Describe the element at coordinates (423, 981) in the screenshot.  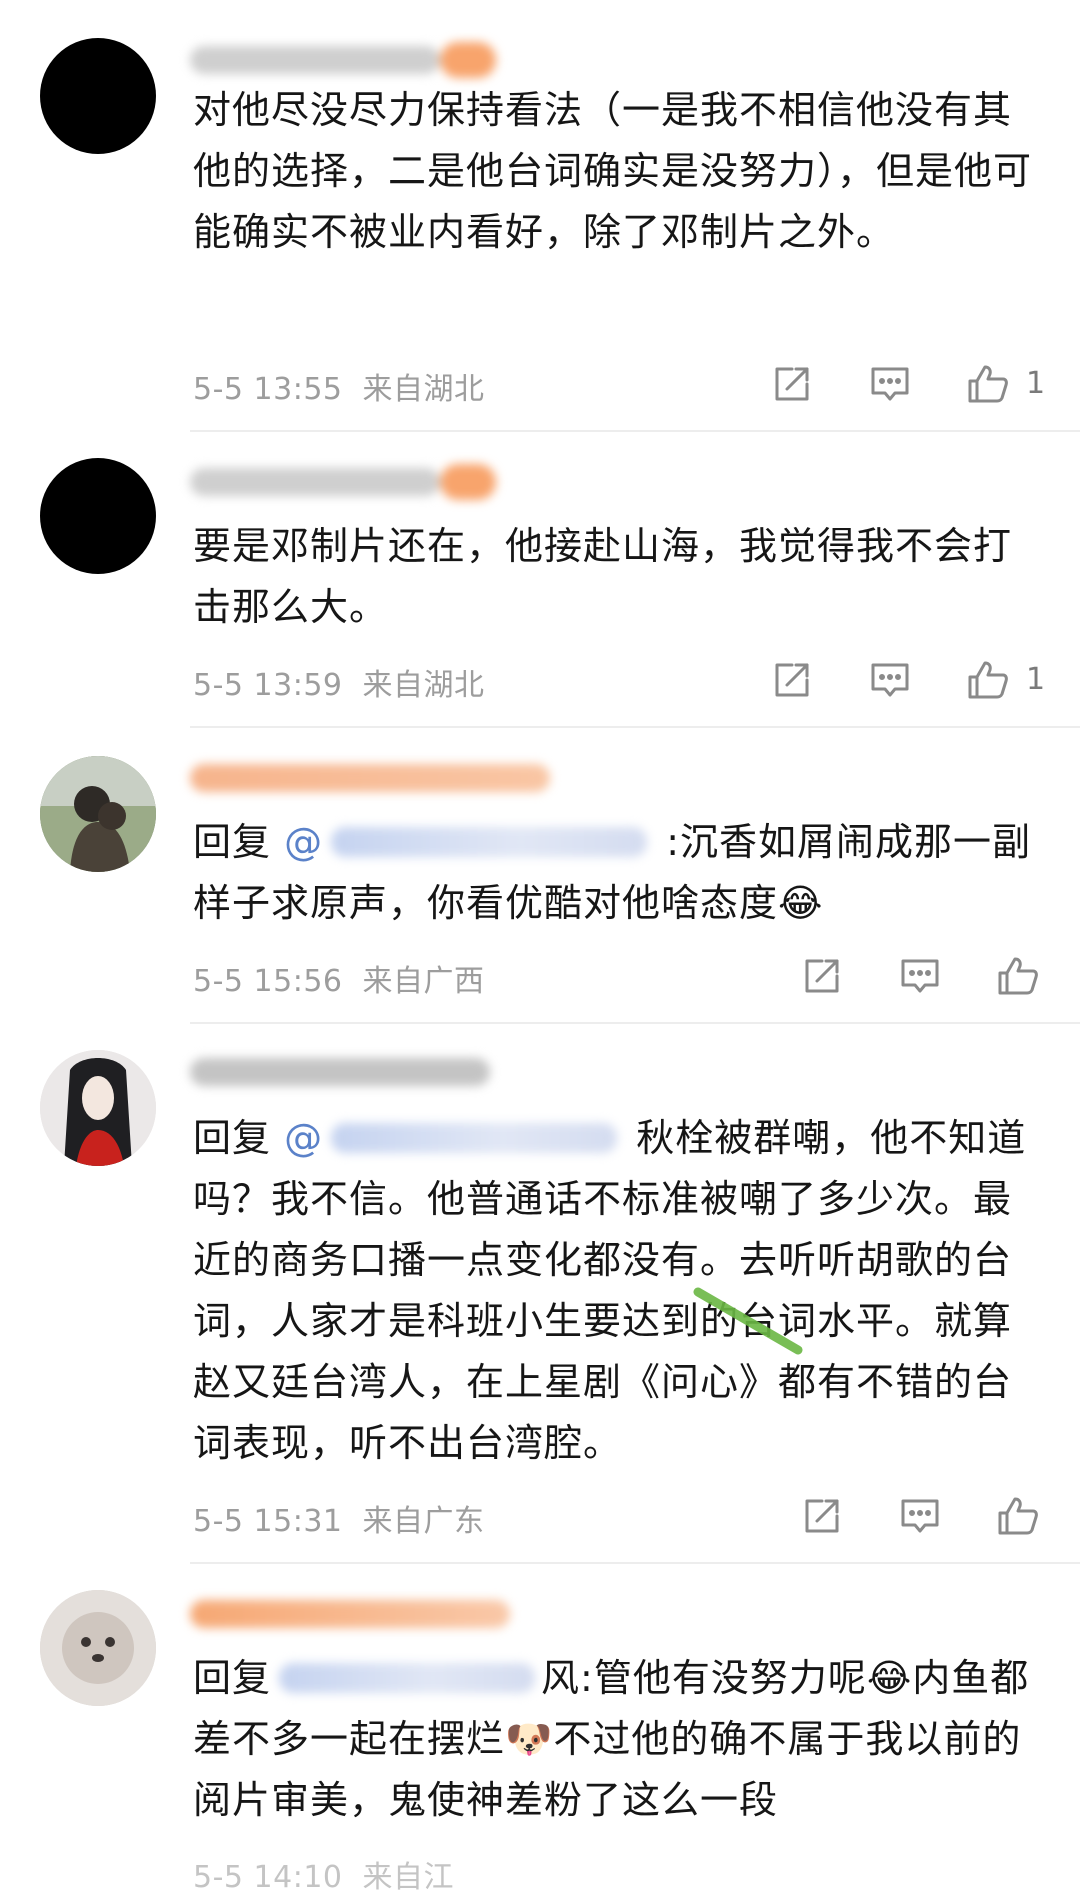
I see `comment-location: 来自广西` at that location.